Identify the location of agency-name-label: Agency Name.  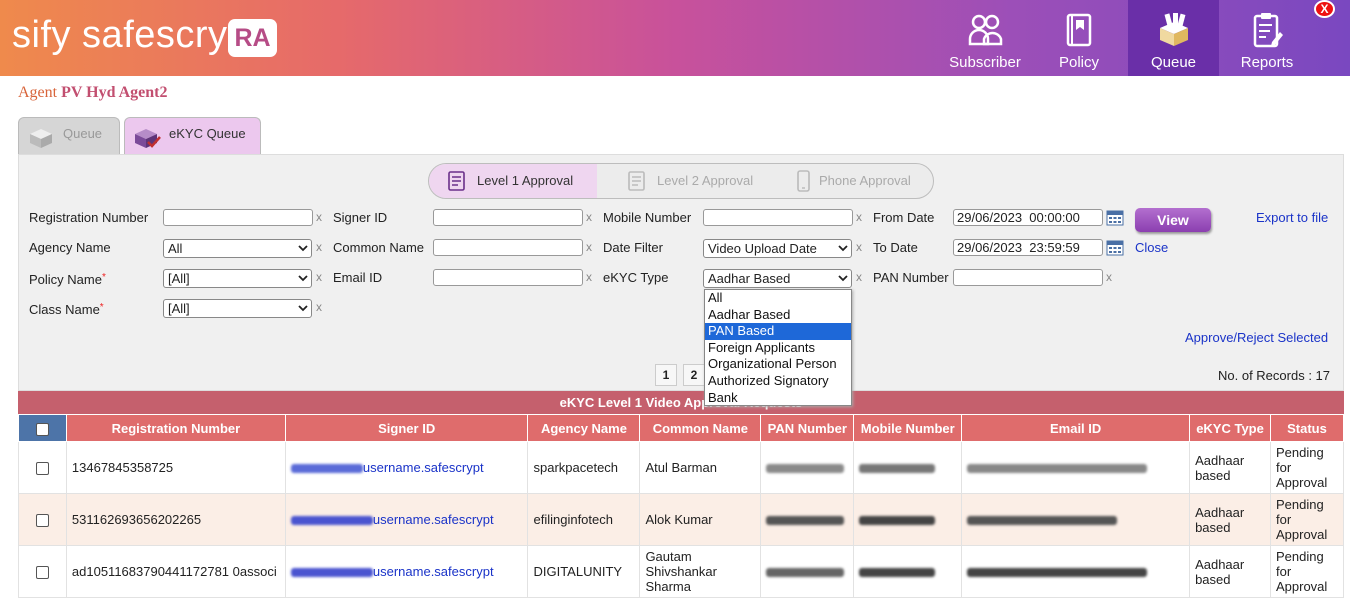
(70, 247).